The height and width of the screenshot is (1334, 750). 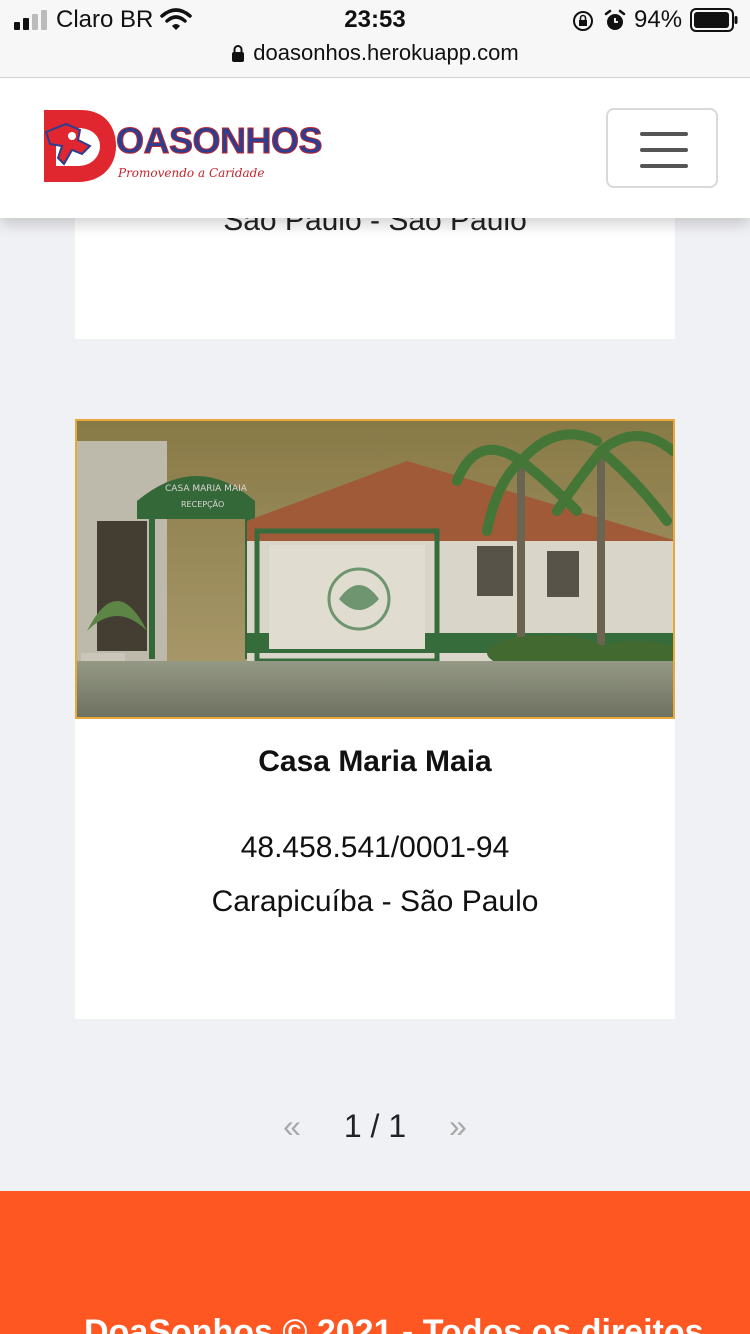 I want to click on secure-lock-icon, so click(x=238, y=53).